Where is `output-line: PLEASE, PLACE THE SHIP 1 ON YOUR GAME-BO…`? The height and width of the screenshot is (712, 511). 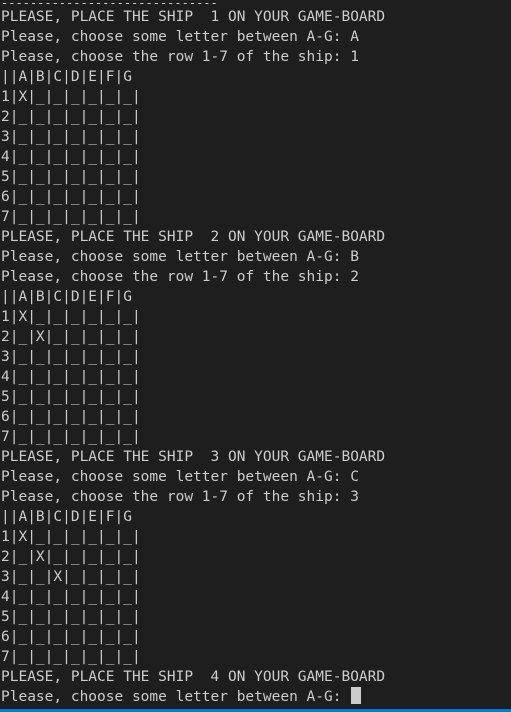 output-line: PLEASE, PLACE THE SHIP 1 ON YOUR GAME-BO… is located at coordinates (193, 17).